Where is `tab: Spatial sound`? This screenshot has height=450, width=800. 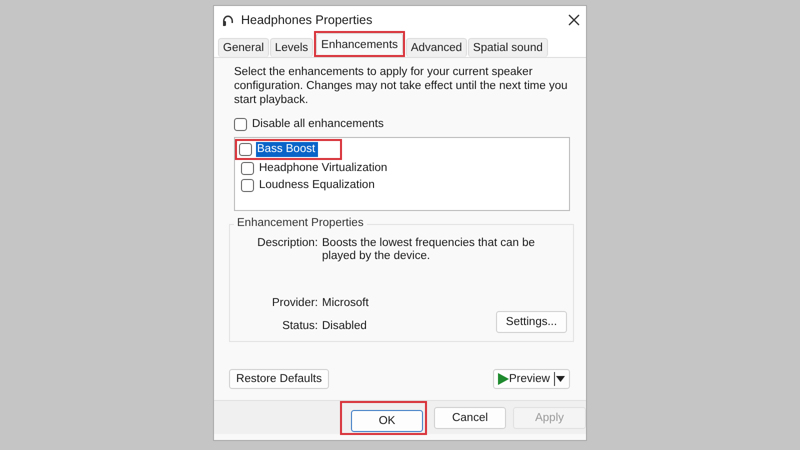 tab: Spatial sound is located at coordinates (508, 47).